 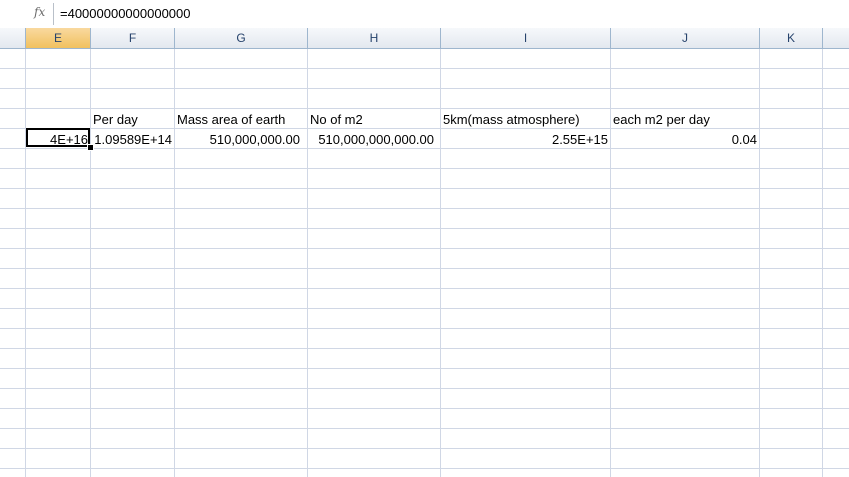 I want to click on column-header-l, so click(x=836, y=38).